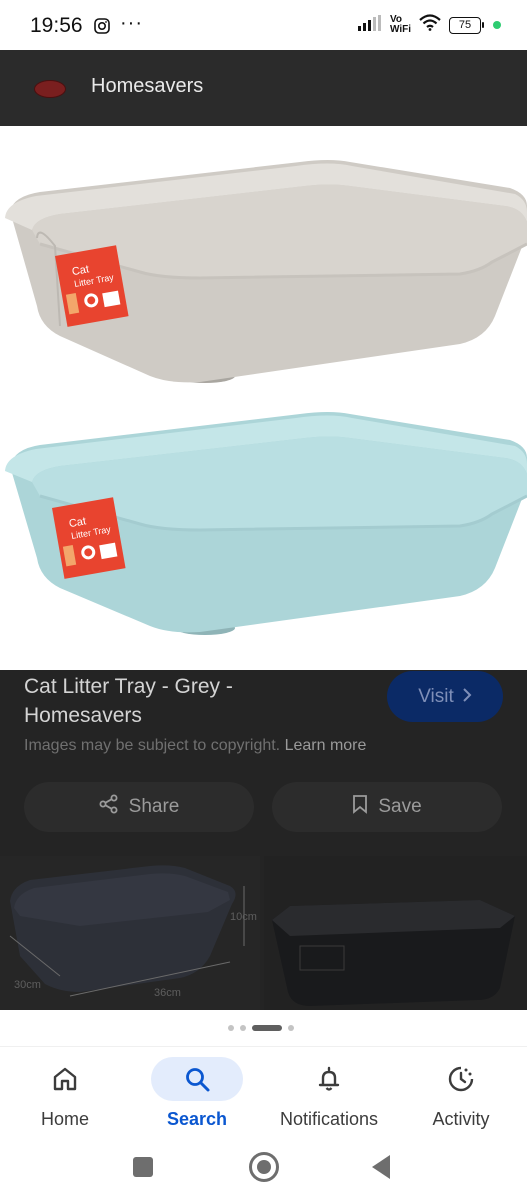 This screenshot has width=527, height=1200. I want to click on nav-activity-label: Activity, so click(461, 1119).